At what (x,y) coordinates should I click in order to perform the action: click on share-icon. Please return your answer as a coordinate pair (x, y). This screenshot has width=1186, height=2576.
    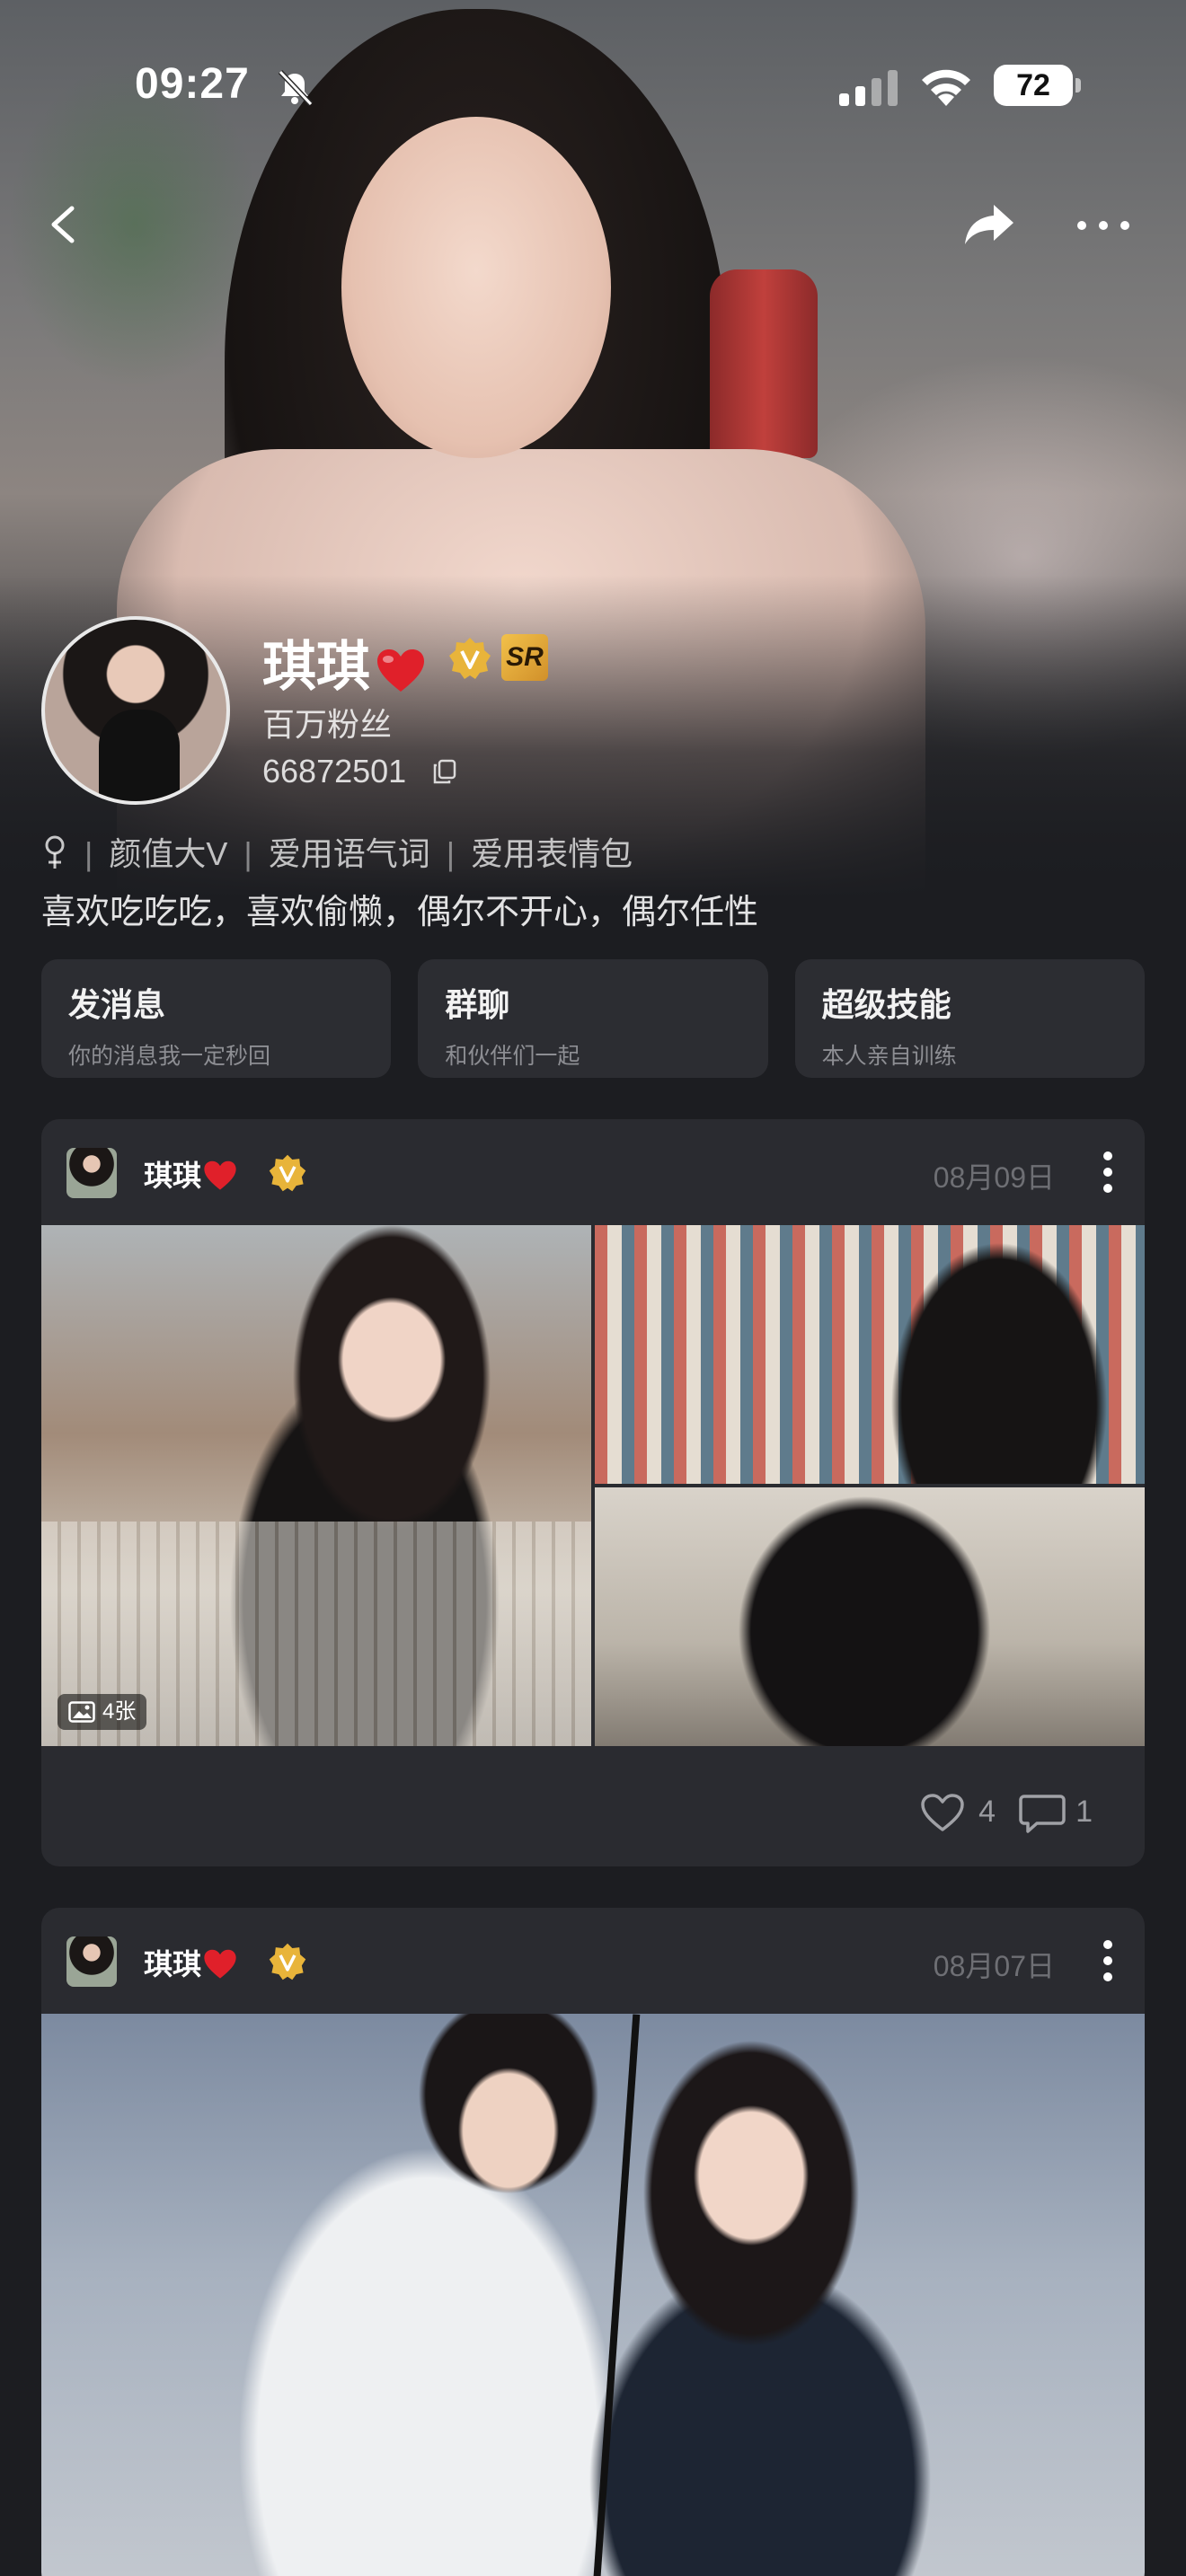
    Looking at the image, I should click on (989, 224).